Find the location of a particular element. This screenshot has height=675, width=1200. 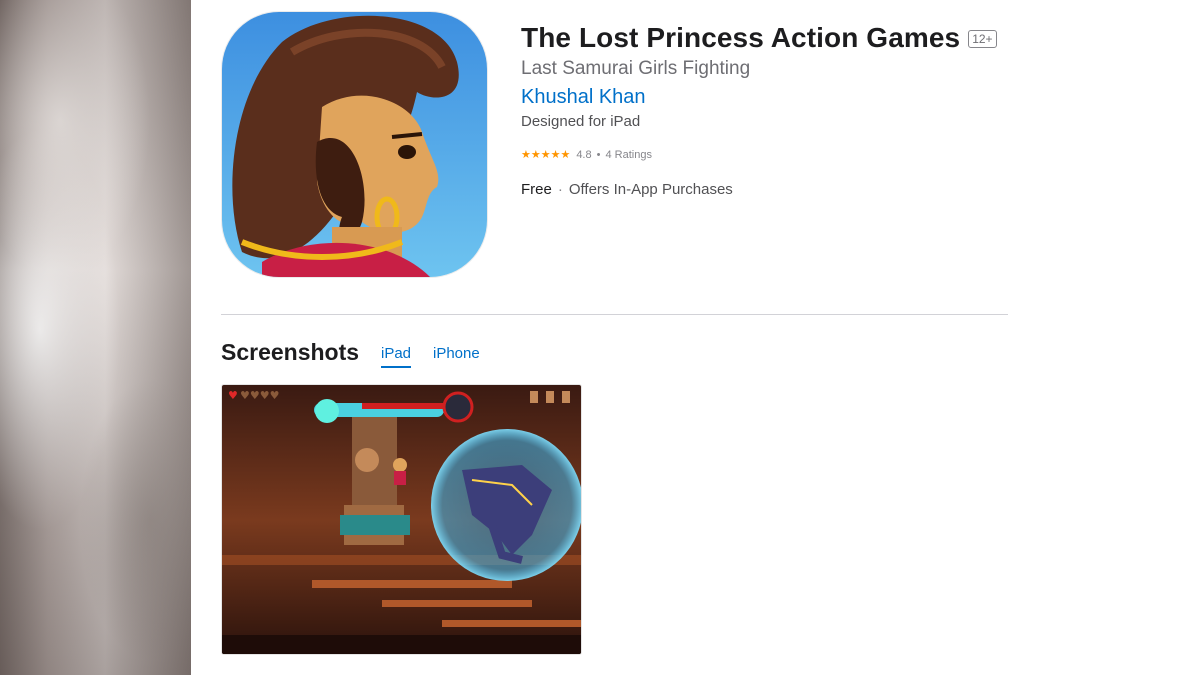

rating-row: ★★★★★ 4.8 • 4 Ratings is located at coordinates (586, 155).